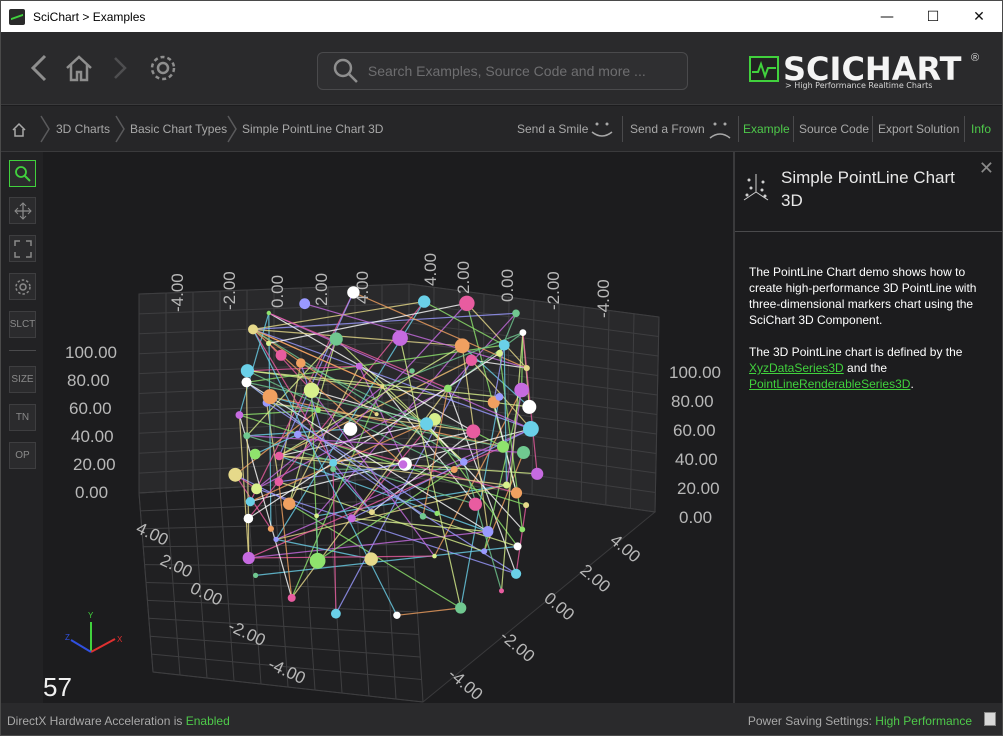 This screenshot has height=736, width=1003. I want to click on info-header: Simple PointLine Chart 3D ✕, so click(868, 192).